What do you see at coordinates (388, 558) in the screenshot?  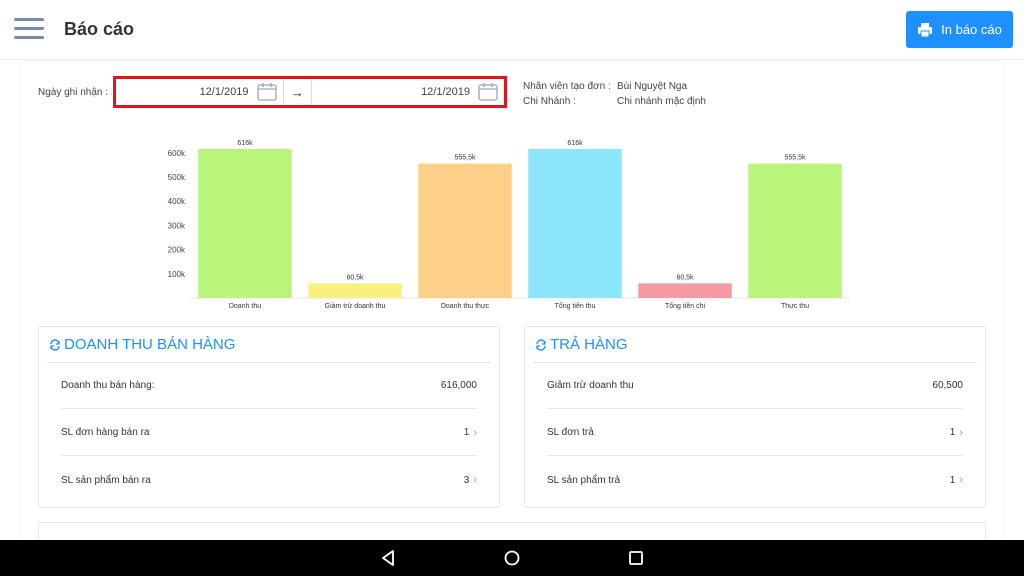 I see `back-triangle-icon` at bounding box center [388, 558].